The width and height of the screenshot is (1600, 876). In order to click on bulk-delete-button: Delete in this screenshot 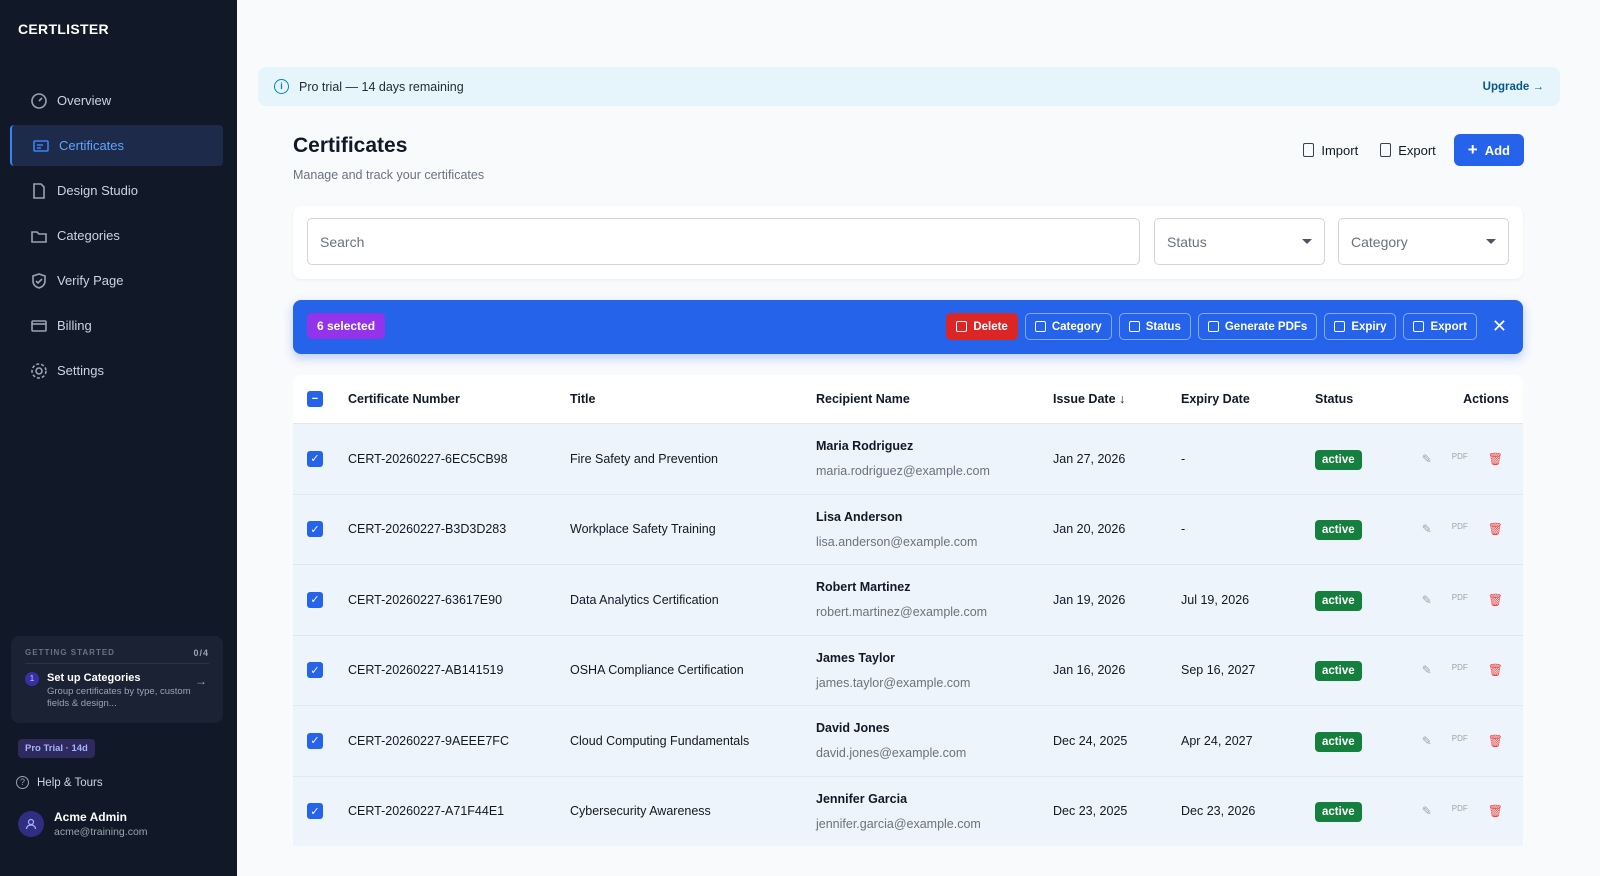, I will do `click(982, 326)`.